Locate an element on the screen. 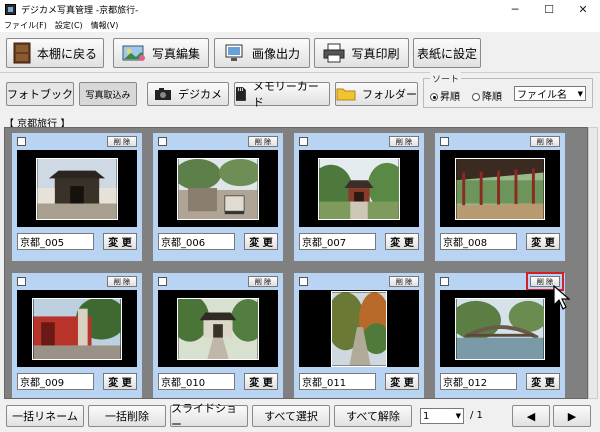  printer-icon is located at coordinates (334, 53).